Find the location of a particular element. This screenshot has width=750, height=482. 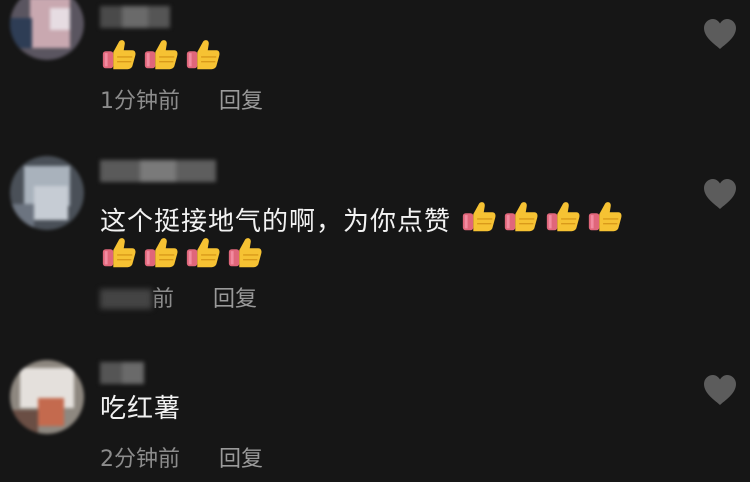

comment-text: 吃红薯 is located at coordinates (140, 409).